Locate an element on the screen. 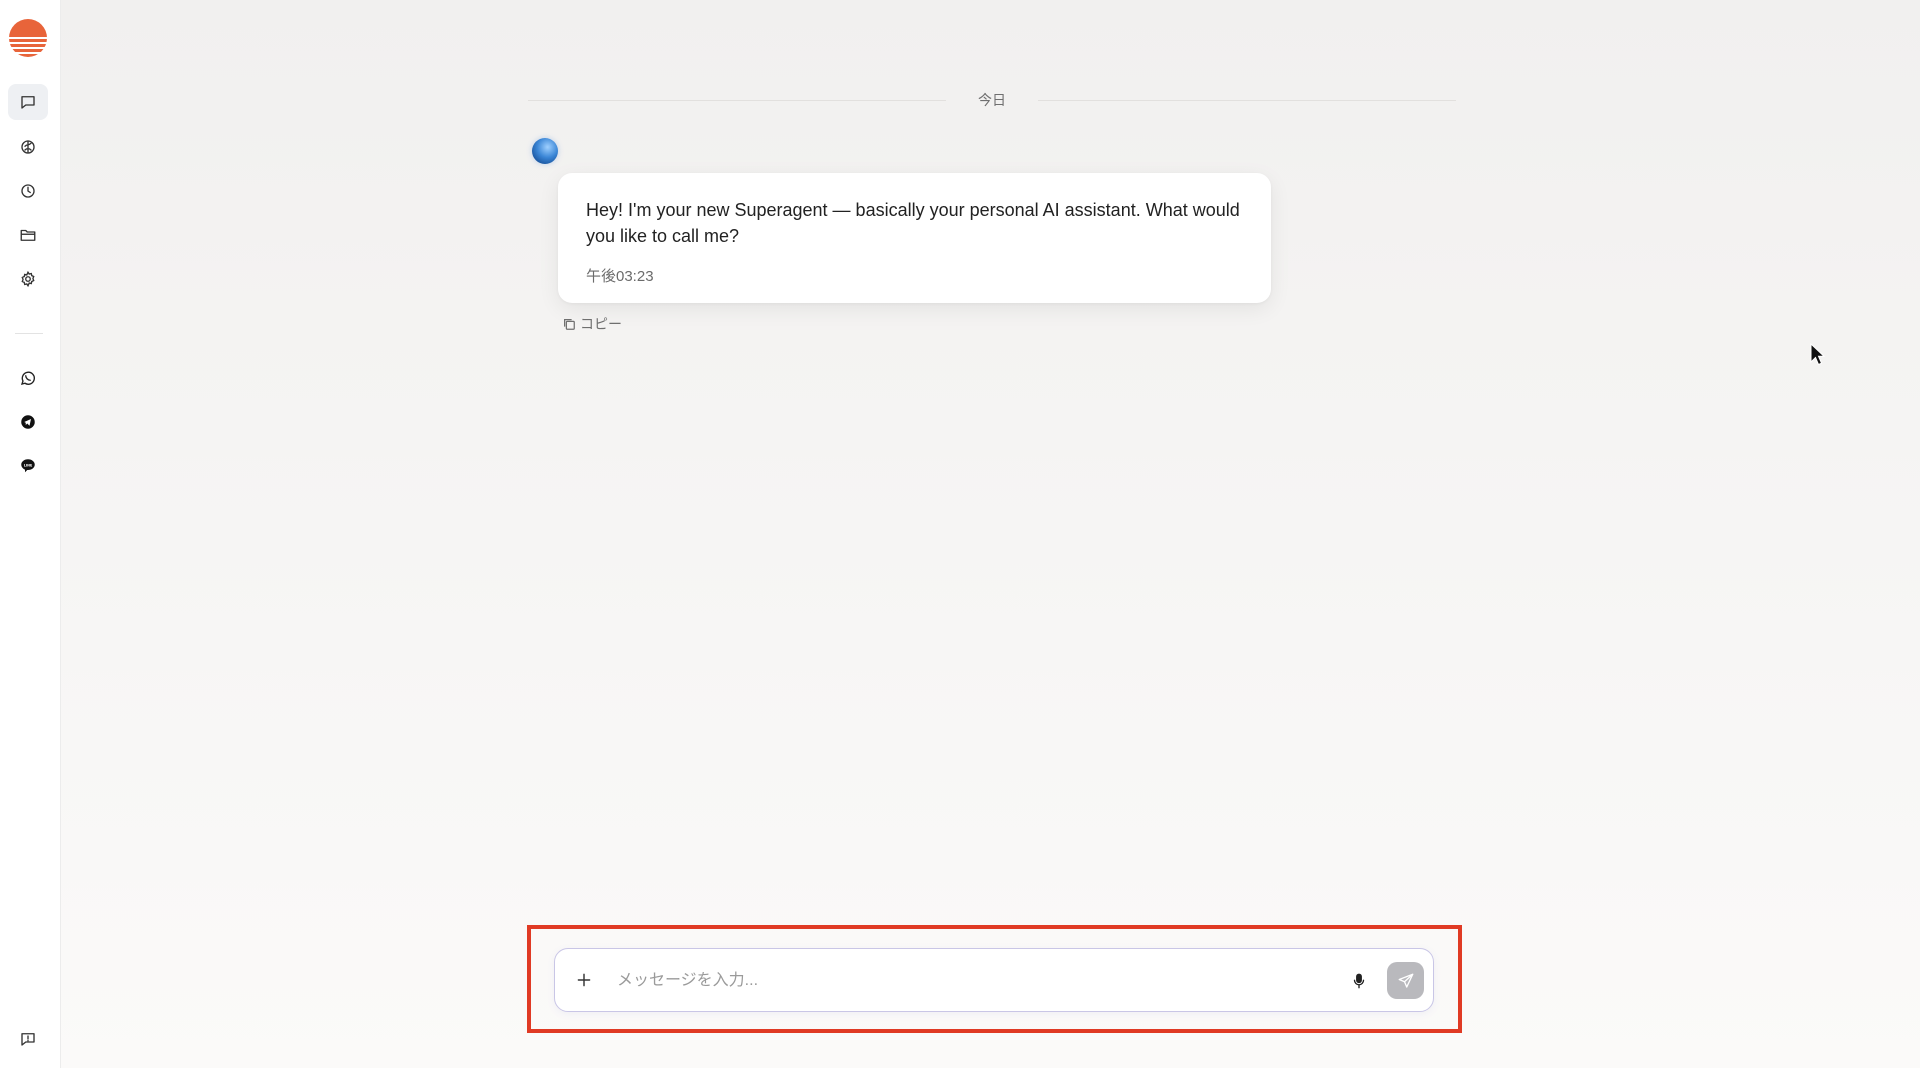  folder-icon is located at coordinates (28, 235).